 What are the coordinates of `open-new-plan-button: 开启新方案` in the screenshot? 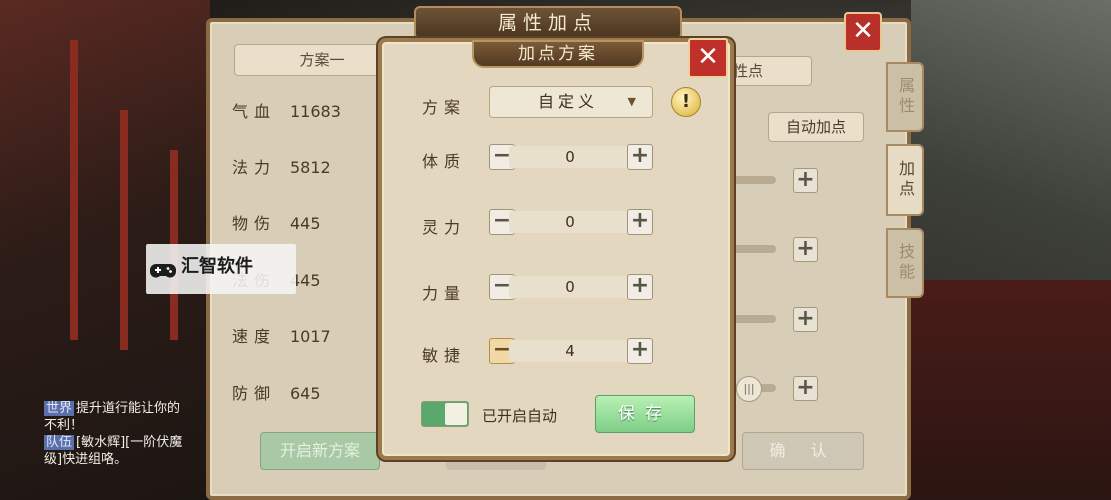 It's located at (320, 451).